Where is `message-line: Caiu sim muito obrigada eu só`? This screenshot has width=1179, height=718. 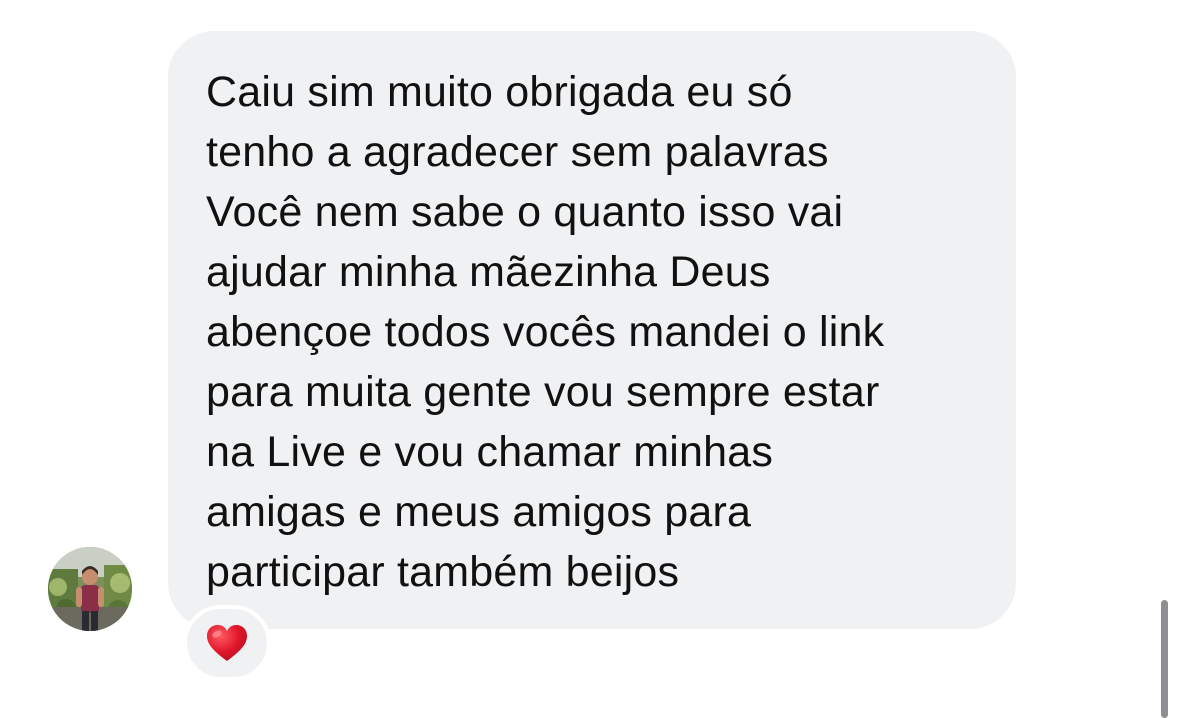 message-line: Caiu sim muito obrigada eu só is located at coordinates (499, 92).